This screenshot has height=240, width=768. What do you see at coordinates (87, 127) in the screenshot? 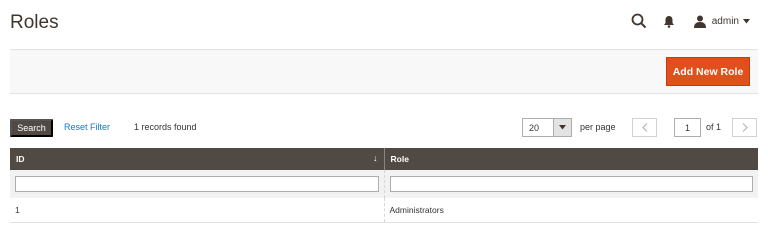
I see `reset-filter-link: Reset Filter` at bounding box center [87, 127].